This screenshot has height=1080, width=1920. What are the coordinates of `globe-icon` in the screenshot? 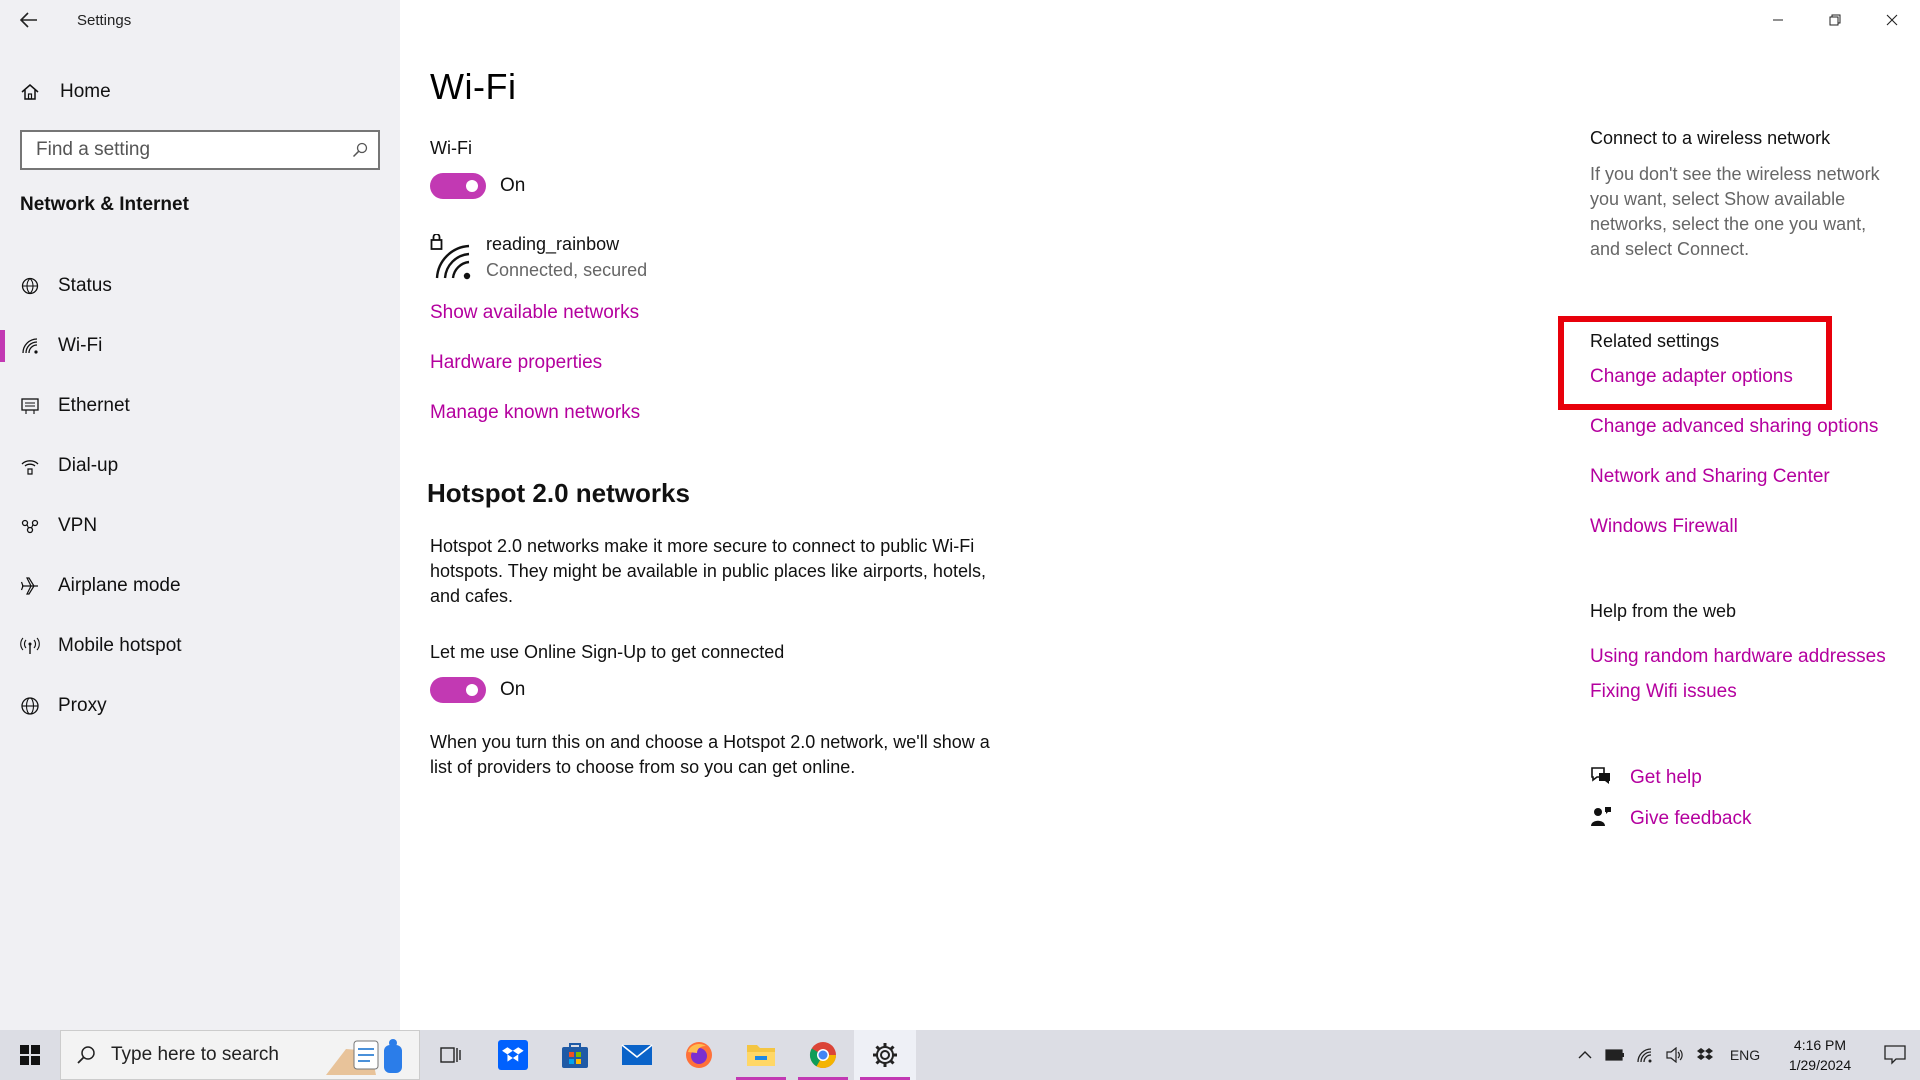 It's located at (29, 706).